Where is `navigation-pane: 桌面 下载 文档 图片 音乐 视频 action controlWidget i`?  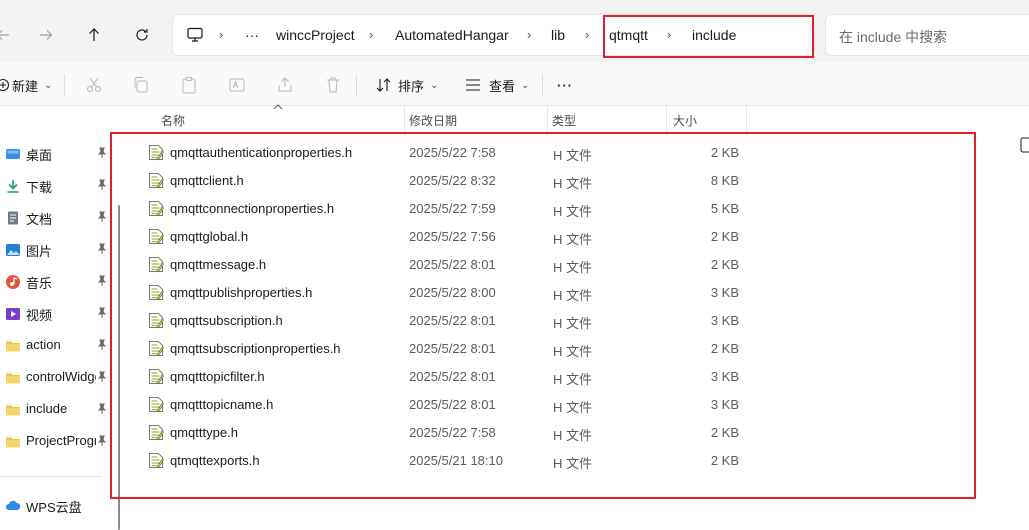 navigation-pane: 桌面 下载 文档 图片 音乐 视频 action controlWidget i is located at coordinates (56, 318).